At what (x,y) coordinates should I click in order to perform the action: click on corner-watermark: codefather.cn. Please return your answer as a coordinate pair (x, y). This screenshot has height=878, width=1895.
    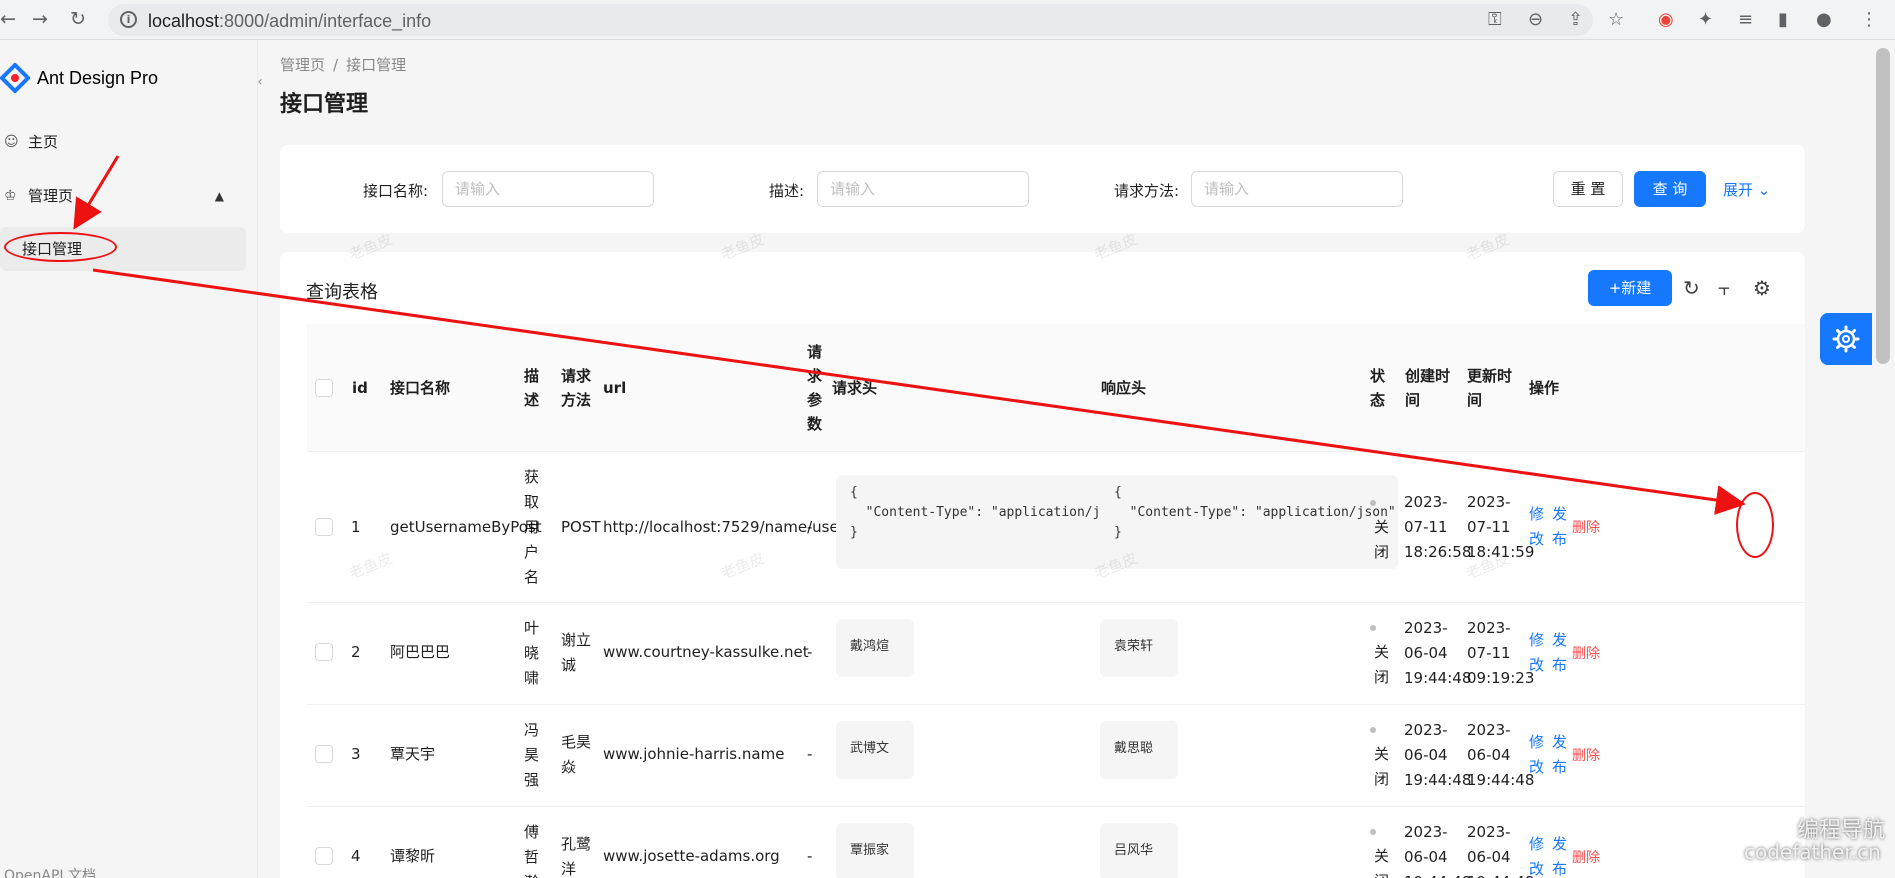
    Looking at the image, I should click on (1812, 852).